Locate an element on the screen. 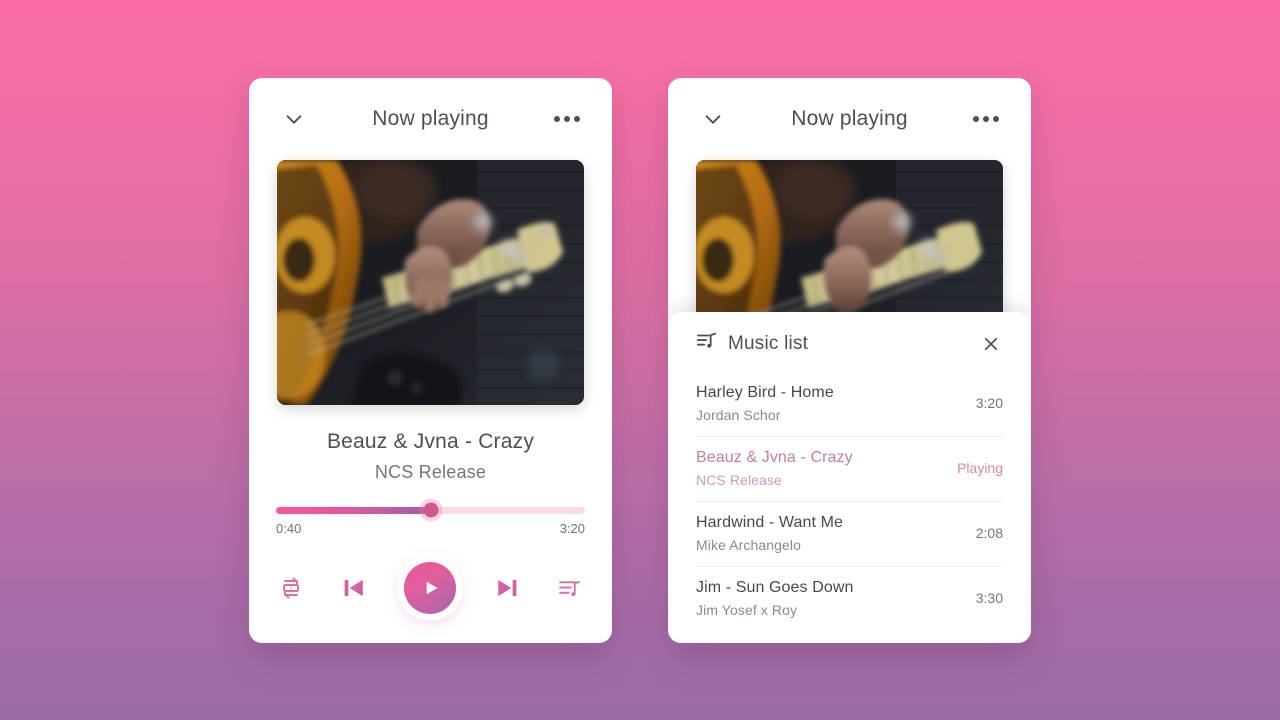 The image size is (1280, 720). music-list-title: Music list is located at coordinates (768, 343).